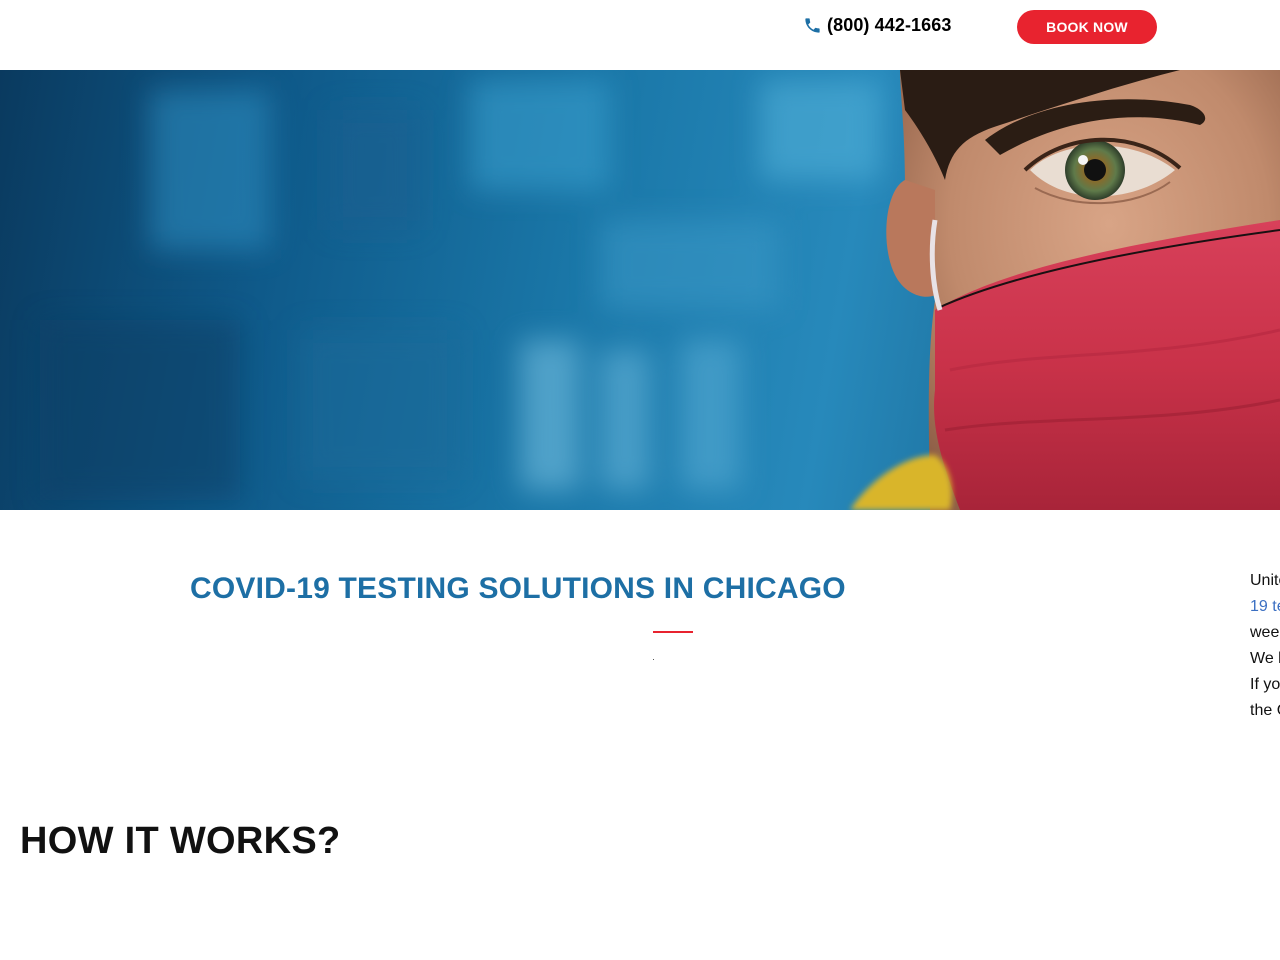 Image resolution: width=1280 pixels, height=960 pixels. What do you see at coordinates (1265, 710) in the screenshot?
I see `intro-line: the C` at bounding box center [1265, 710].